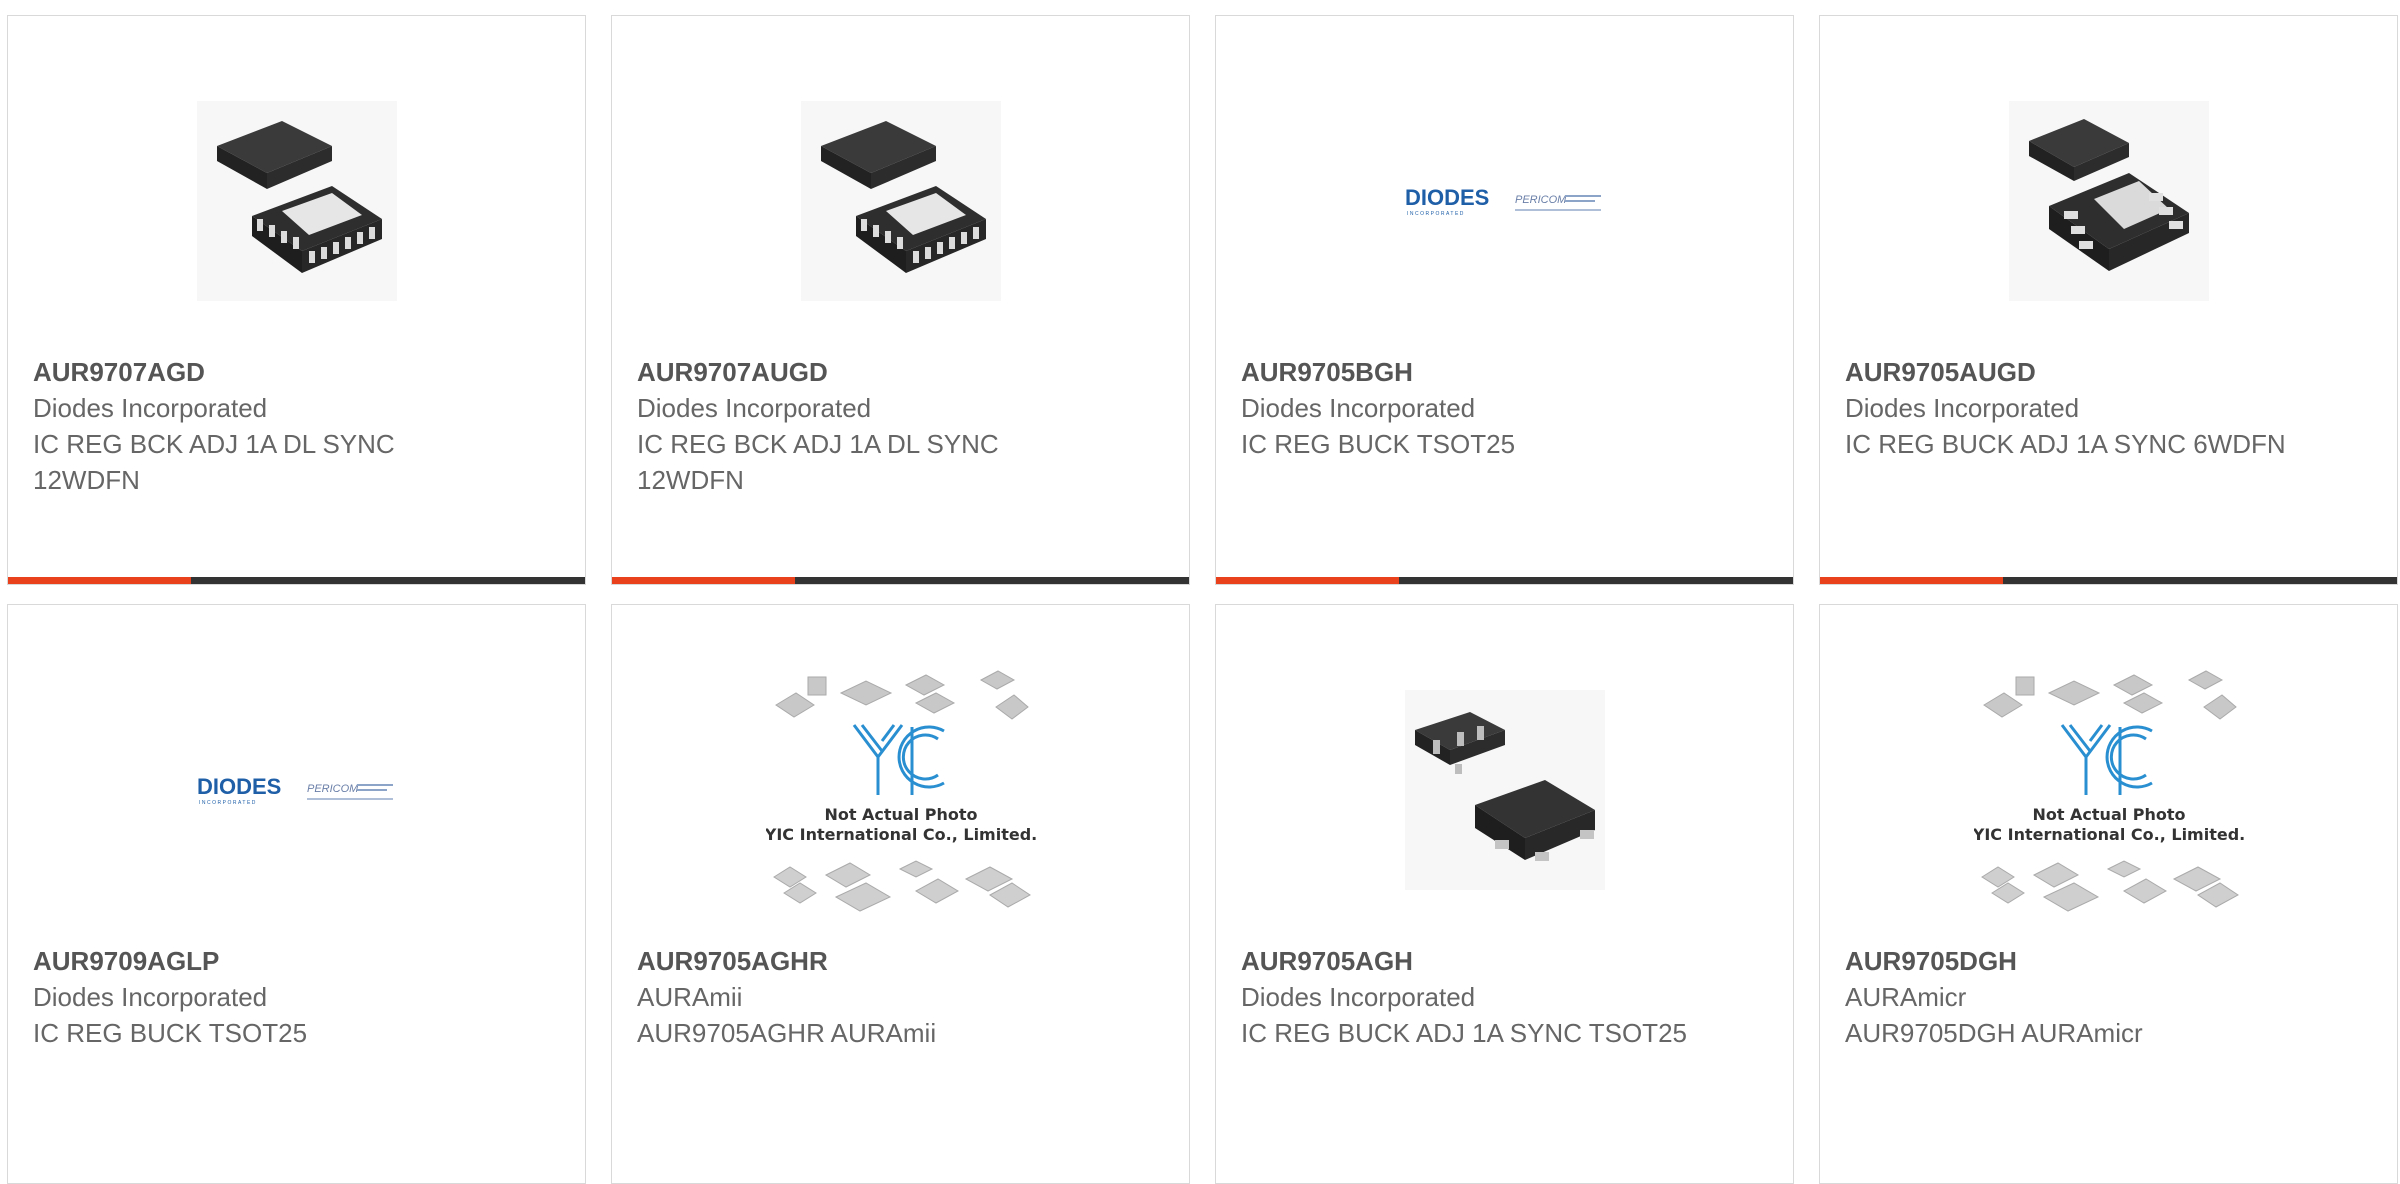  Describe the element at coordinates (903, 372) in the screenshot. I see `part-number: AUR9707AUGD` at that location.